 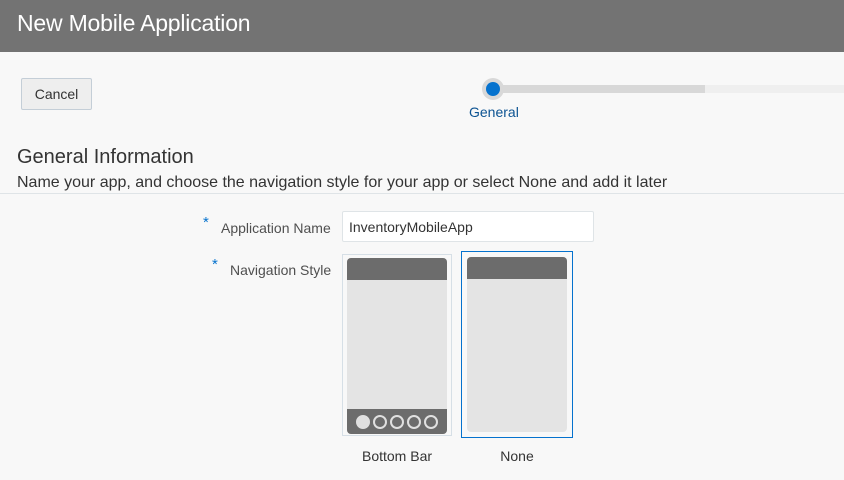 I want to click on nav-style-label-bottom-bar: Bottom Bar, so click(x=397, y=456).